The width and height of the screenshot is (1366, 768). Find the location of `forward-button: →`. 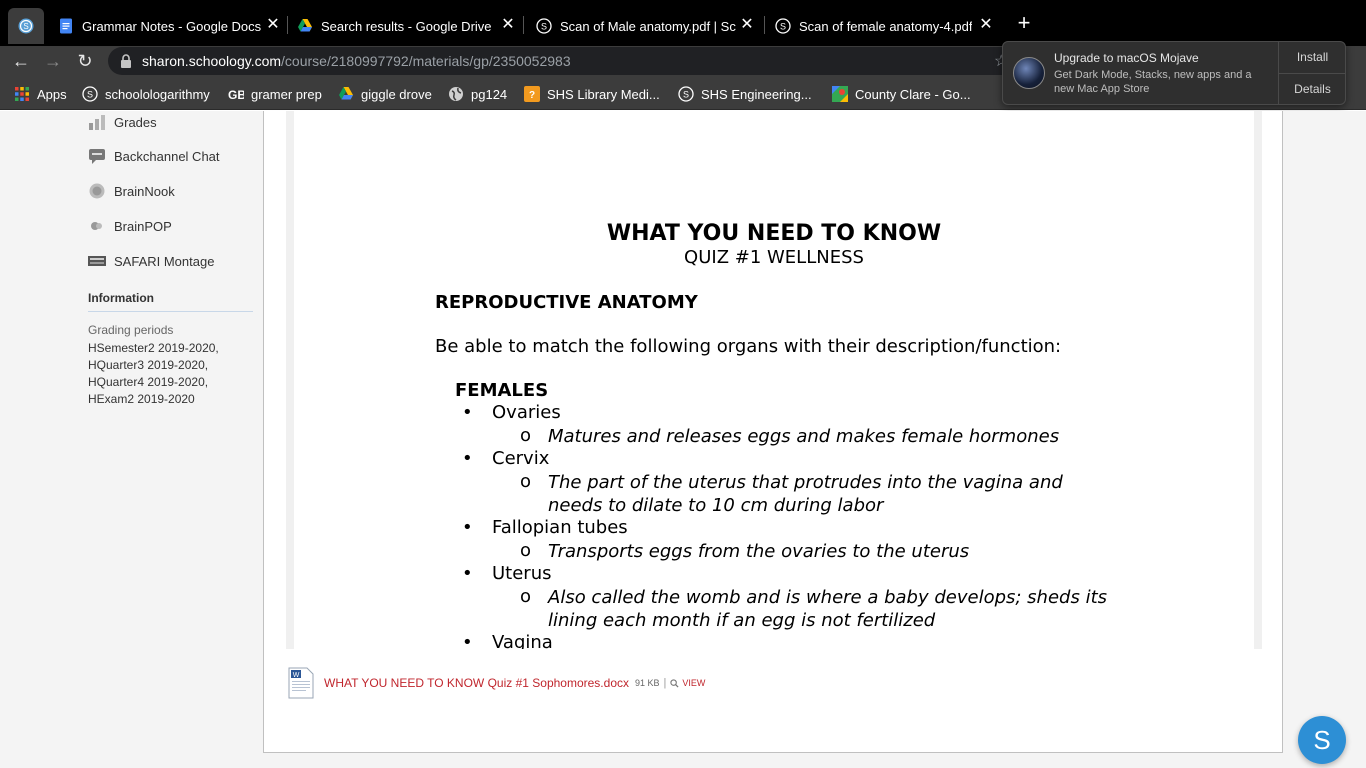

forward-button: → is located at coordinates (53, 61).